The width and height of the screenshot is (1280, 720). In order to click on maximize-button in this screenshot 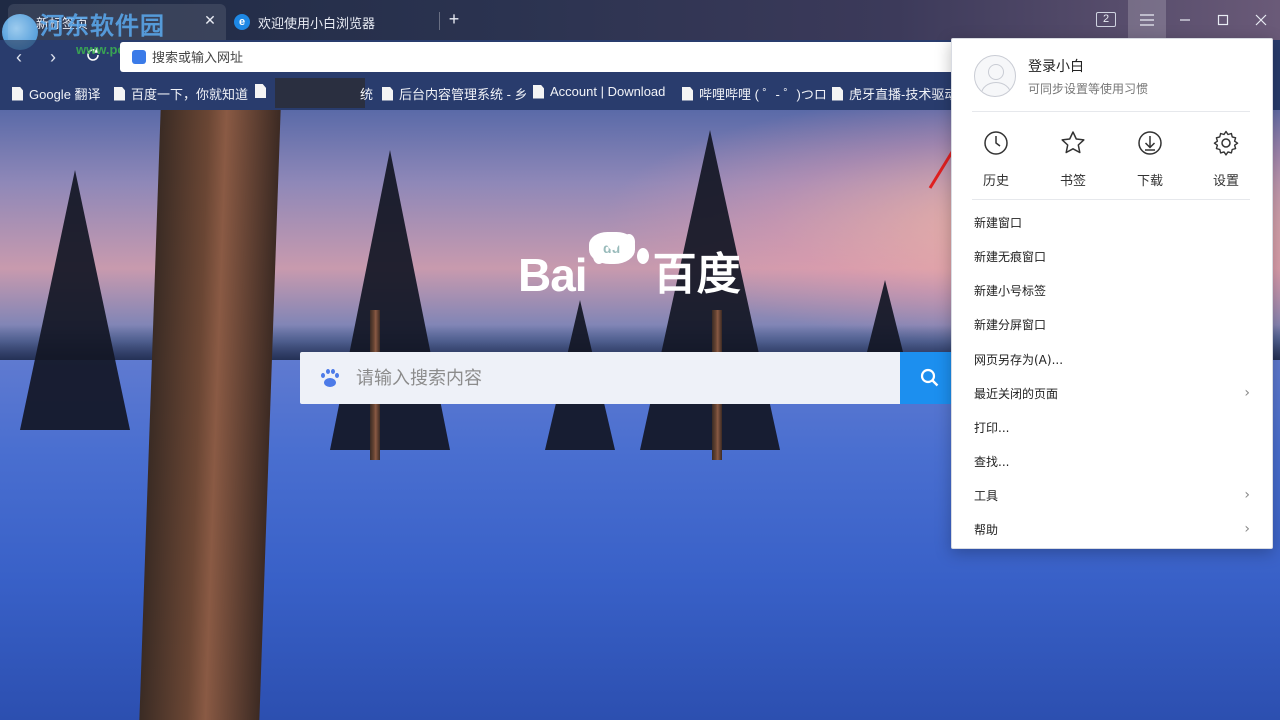, I will do `click(1223, 20)`.